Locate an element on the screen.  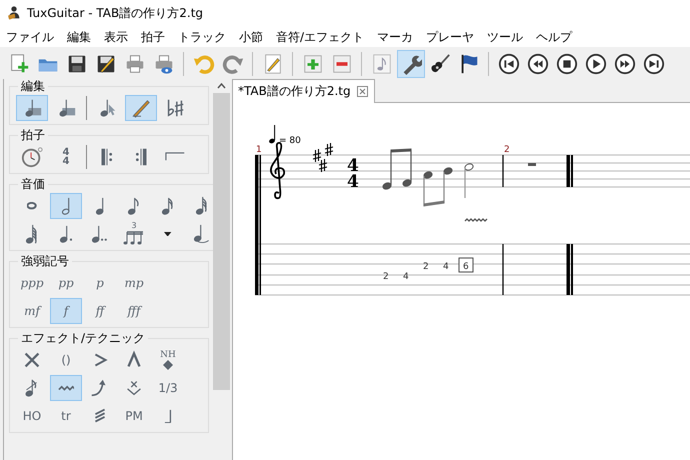
half-note is located at coordinates (469, 180).